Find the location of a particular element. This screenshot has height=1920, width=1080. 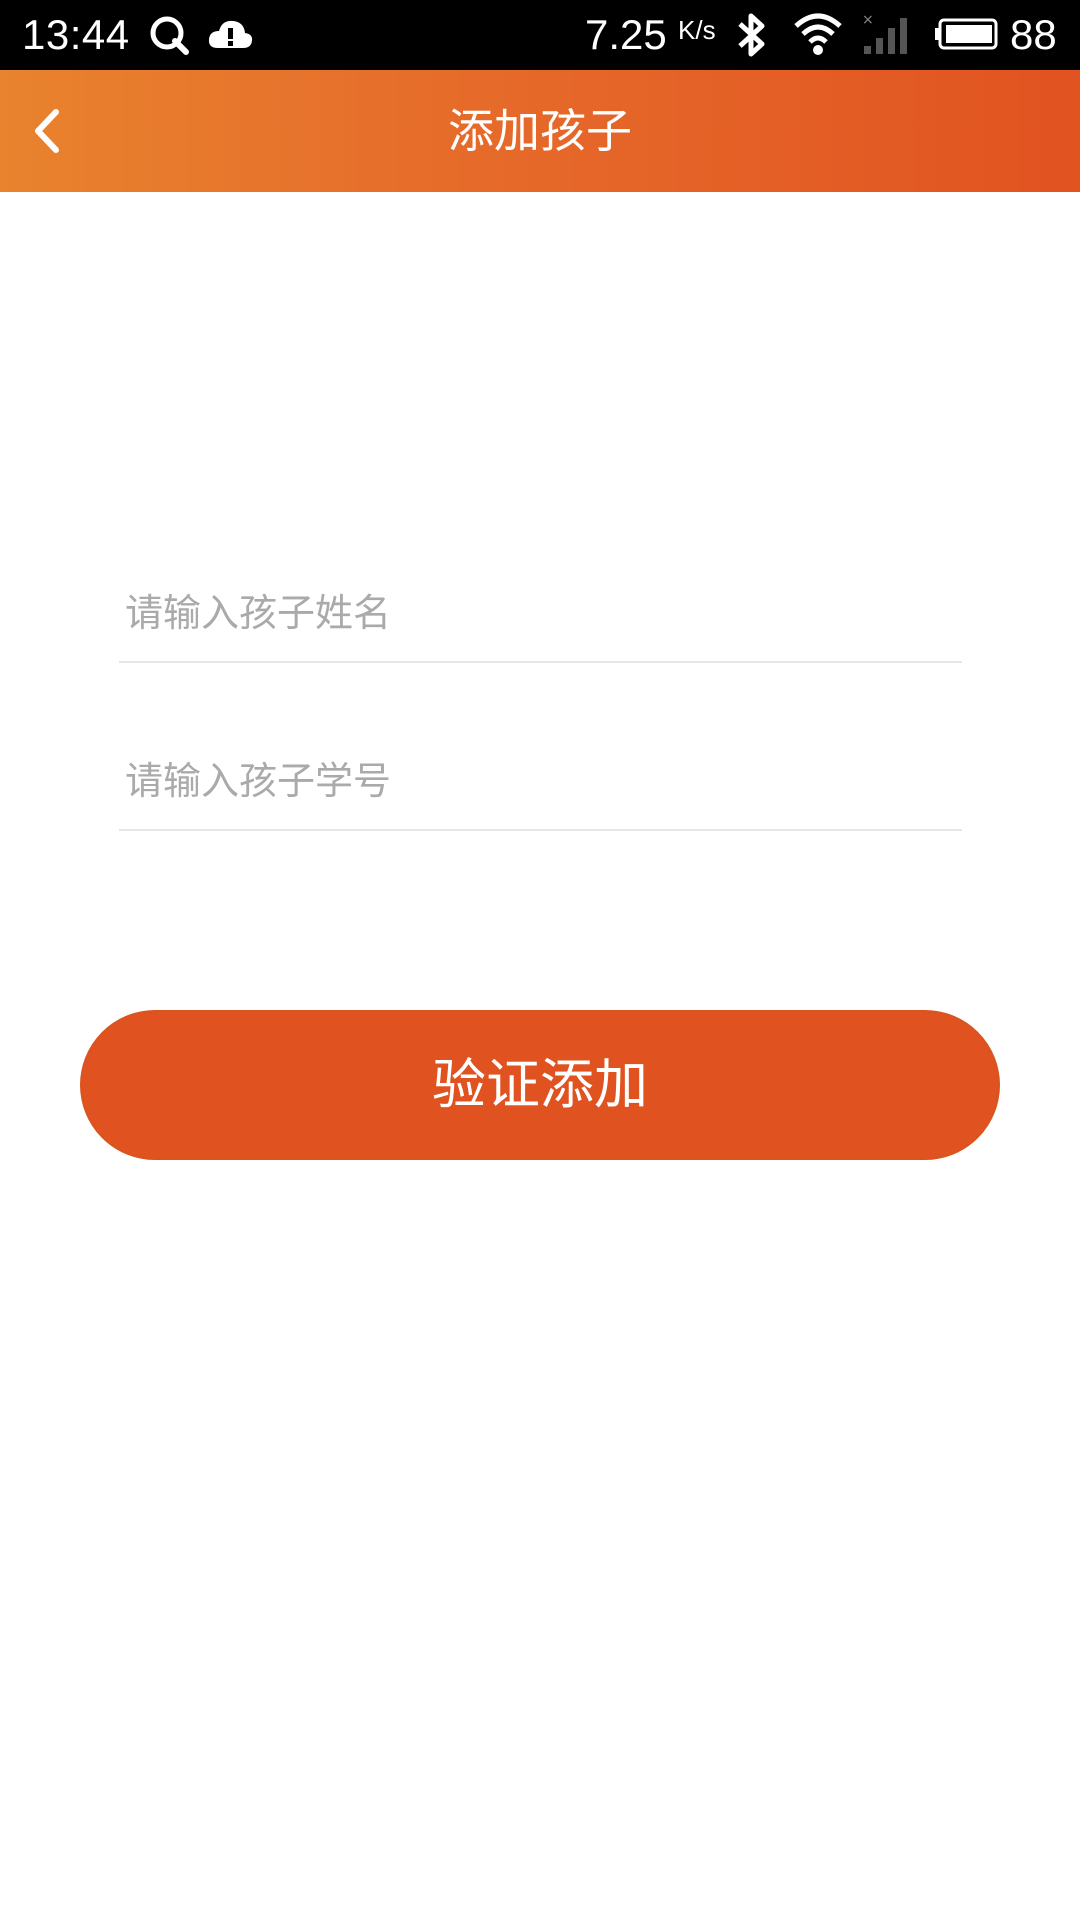

app-header: 添加孩子 is located at coordinates (540, 131).